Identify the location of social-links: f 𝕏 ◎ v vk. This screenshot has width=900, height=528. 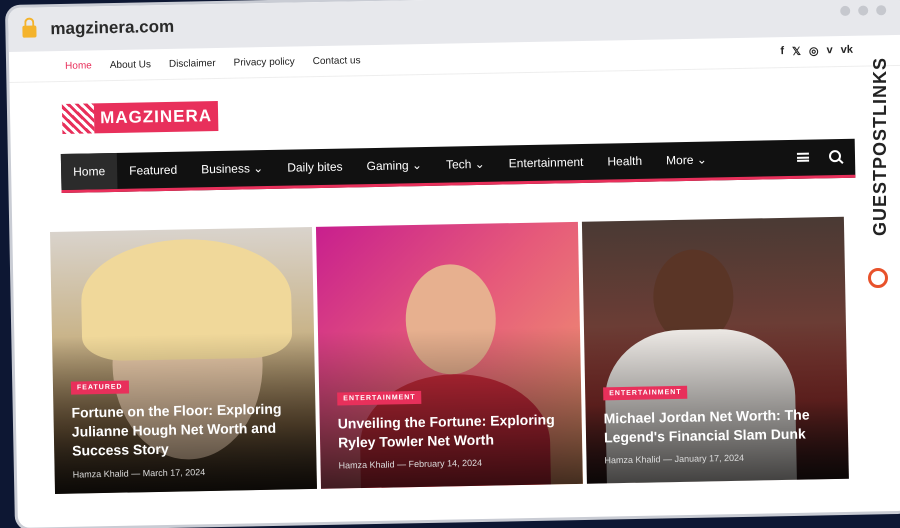
(816, 51).